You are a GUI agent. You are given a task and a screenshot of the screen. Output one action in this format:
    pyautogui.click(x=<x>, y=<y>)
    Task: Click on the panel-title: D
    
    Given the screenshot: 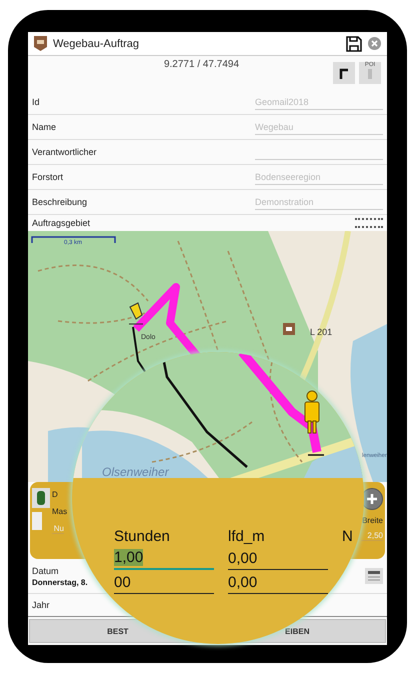 What is the action you would take?
    pyautogui.click(x=55, y=494)
    